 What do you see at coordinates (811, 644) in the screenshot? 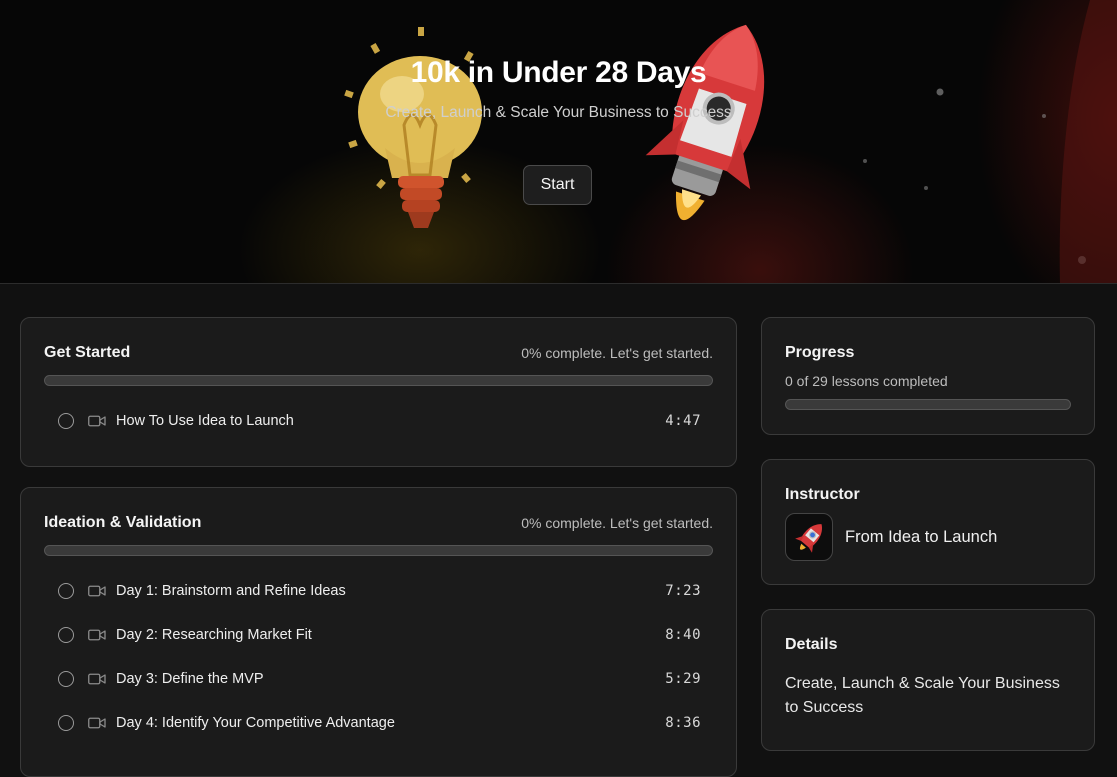
I see `details-title: Details` at bounding box center [811, 644].